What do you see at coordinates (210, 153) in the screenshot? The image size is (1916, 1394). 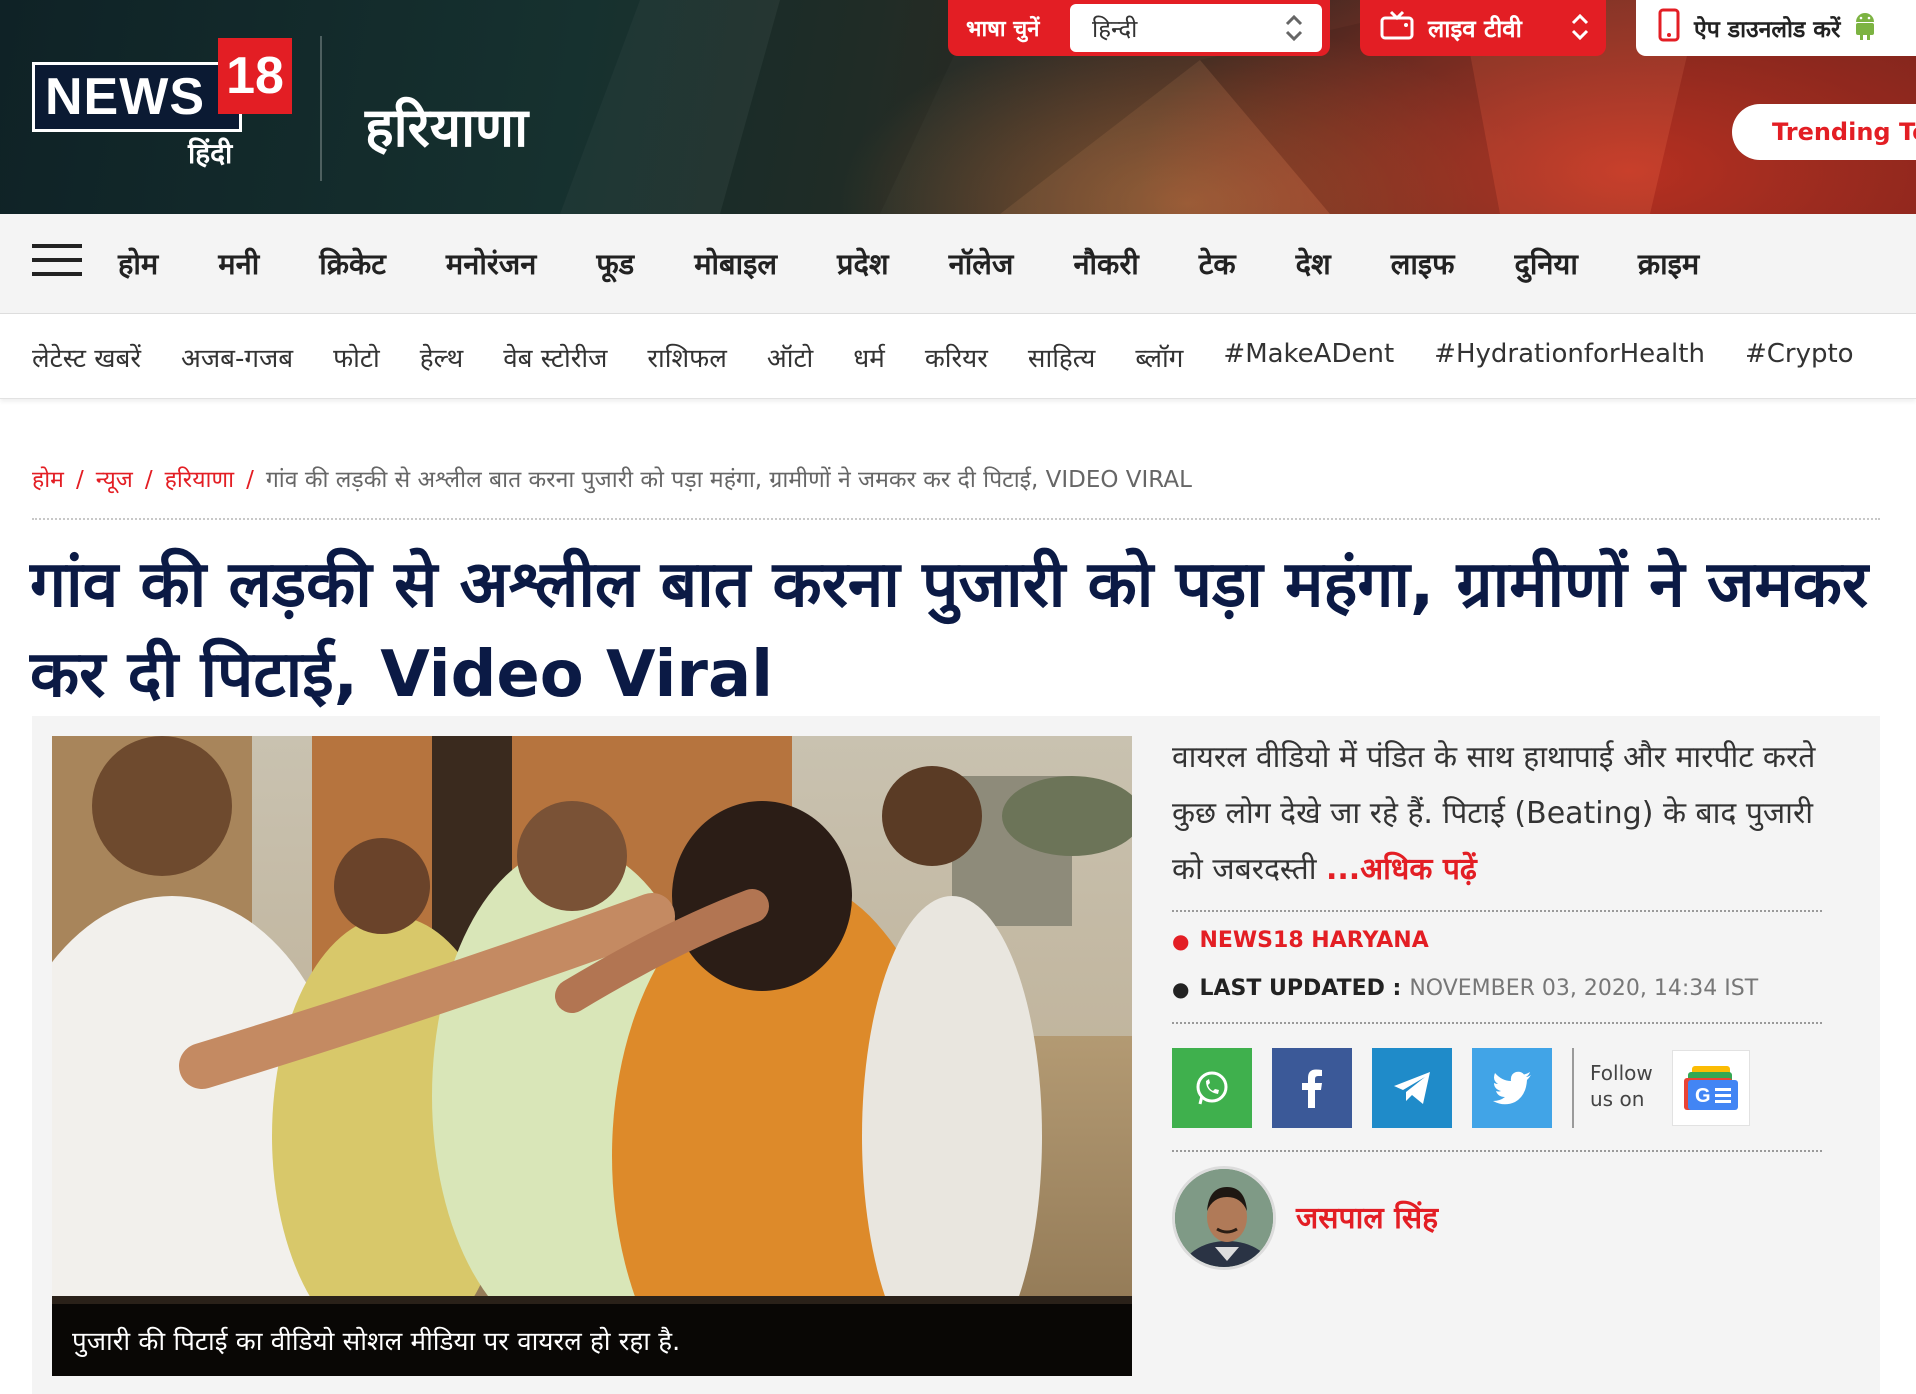 I see `logo-hindi: हिंदी` at bounding box center [210, 153].